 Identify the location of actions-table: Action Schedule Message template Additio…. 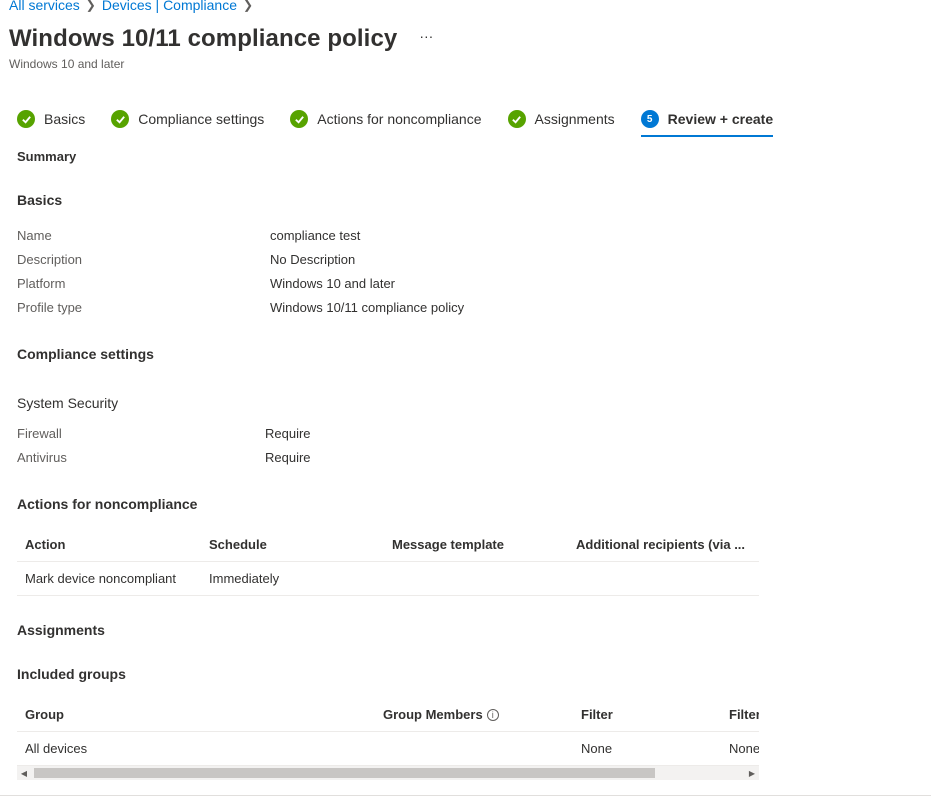
(388, 562).